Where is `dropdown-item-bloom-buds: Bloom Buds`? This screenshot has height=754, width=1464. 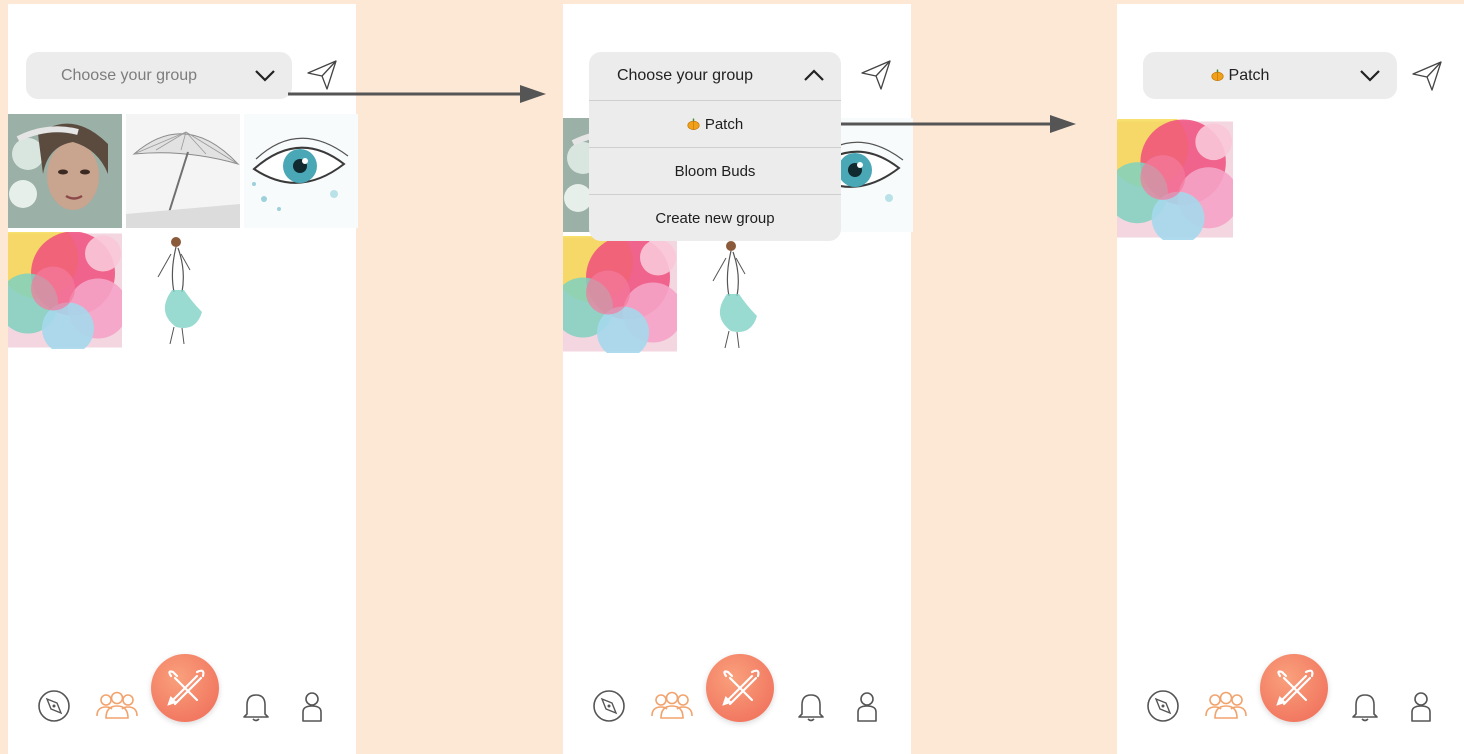
dropdown-item-bloom-buds: Bloom Buds is located at coordinates (715, 170).